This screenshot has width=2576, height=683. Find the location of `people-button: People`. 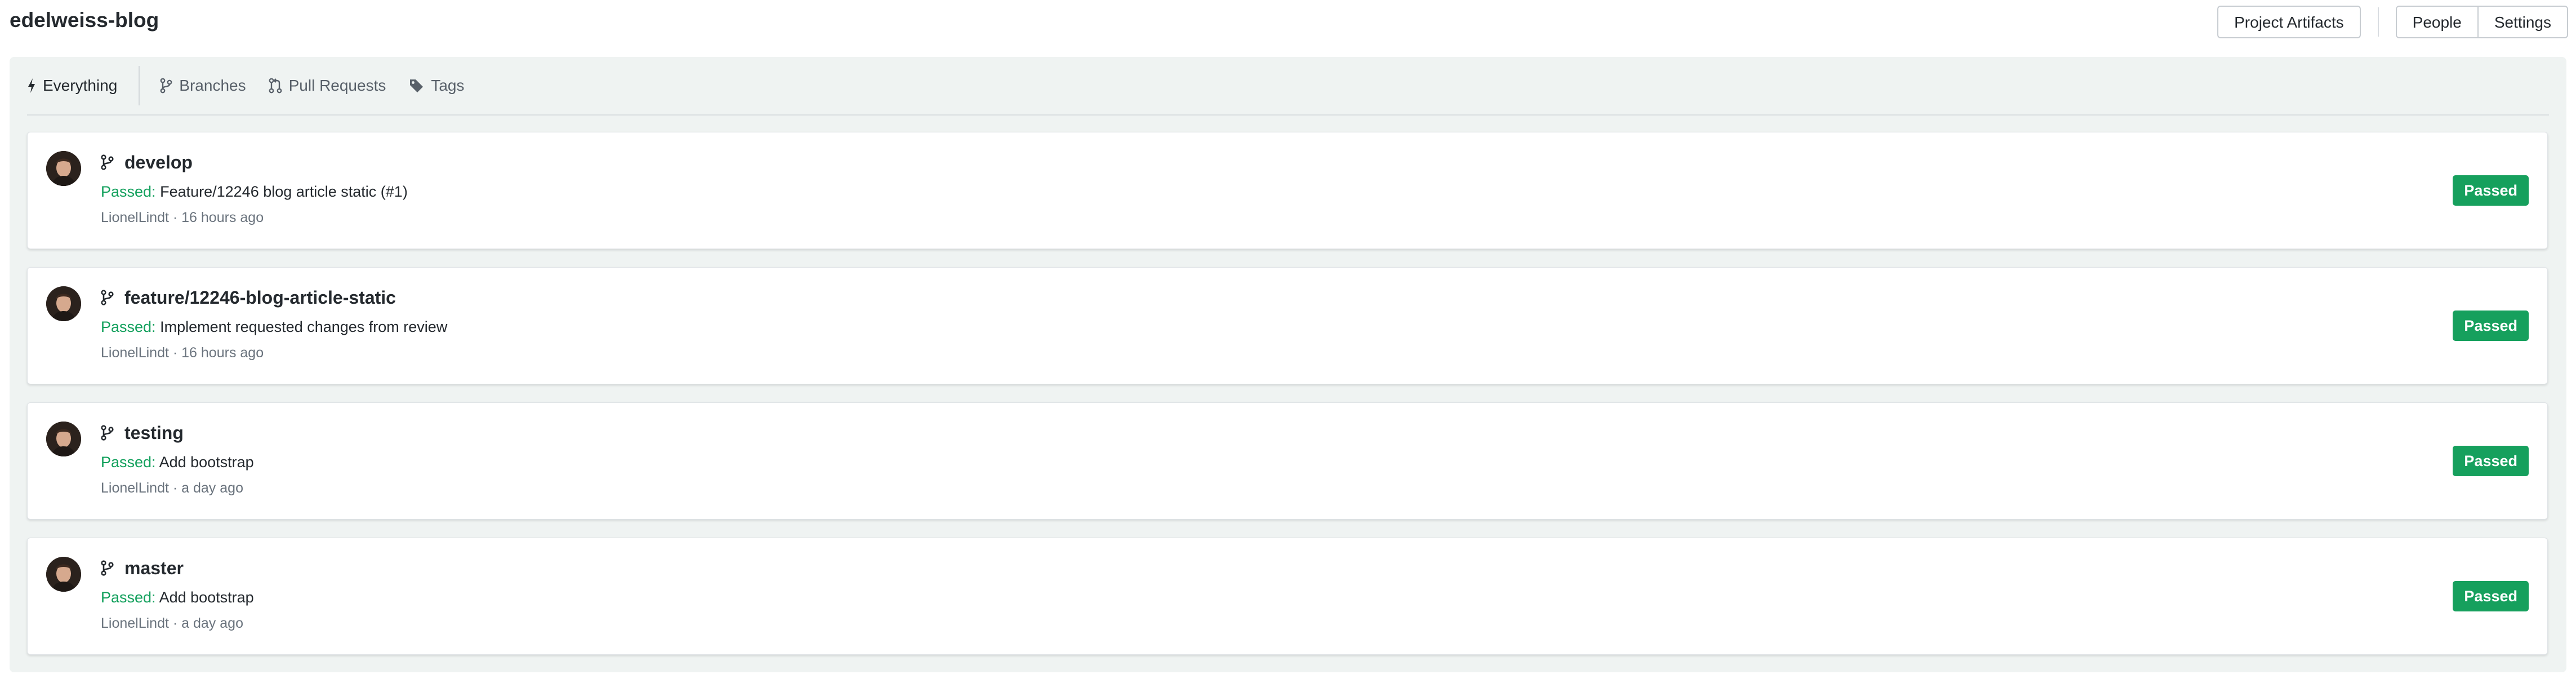

people-button: People is located at coordinates (2437, 22).